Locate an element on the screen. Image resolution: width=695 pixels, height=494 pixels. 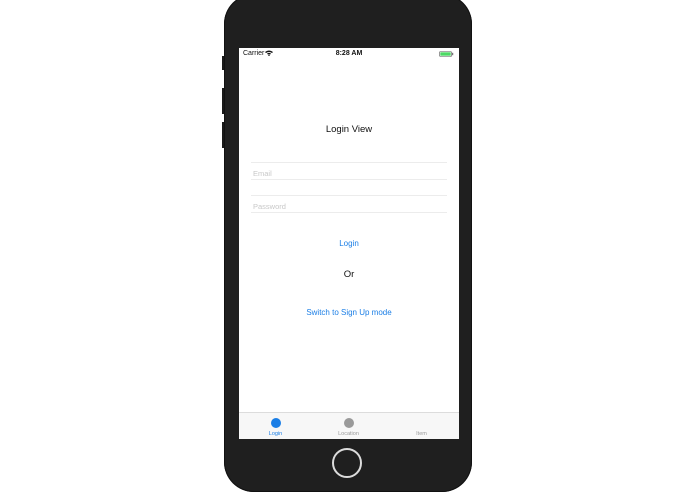
tab-label-item: Item is located at coordinates (421, 434).